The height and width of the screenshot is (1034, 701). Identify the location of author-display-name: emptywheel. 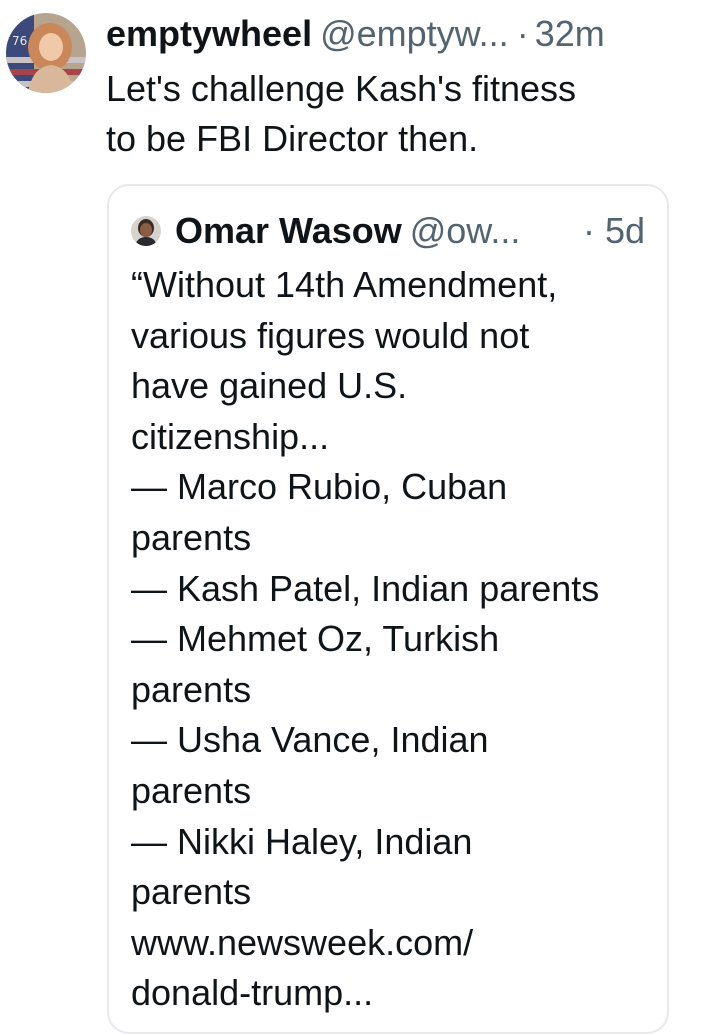
(209, 33).